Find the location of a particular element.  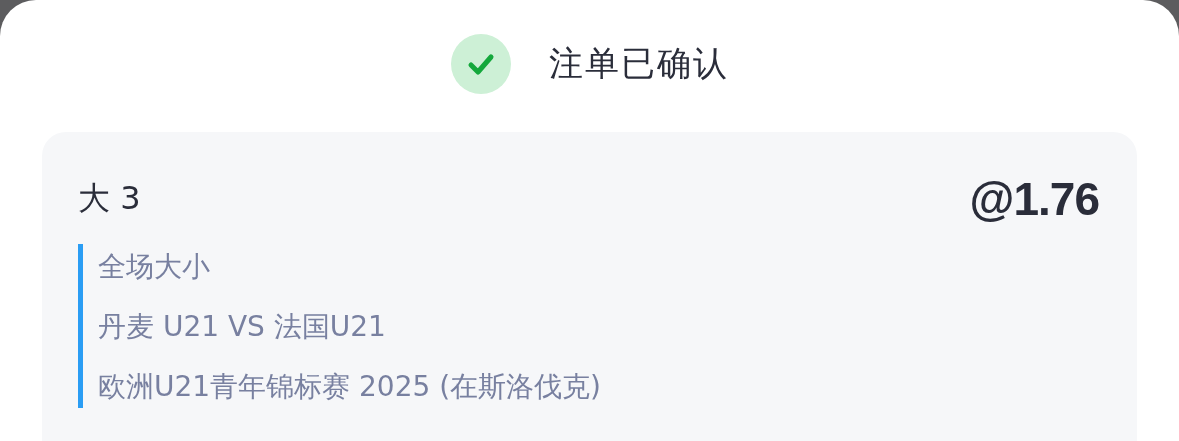

detail-text: 丹麦 U21 VS 法国U21 is located at coordinates (242, 327).